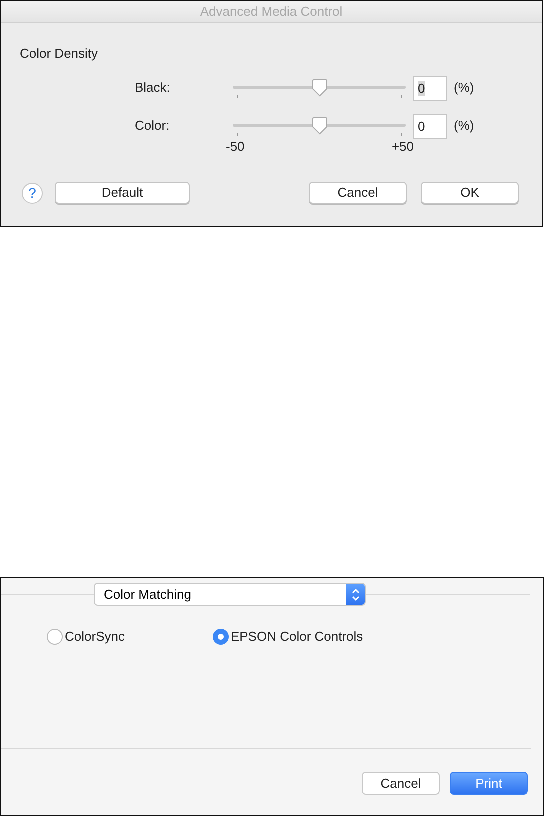  Describe the element at coordinates (235, 147) in the screenshot. I see `scale-label: -50` at that location.